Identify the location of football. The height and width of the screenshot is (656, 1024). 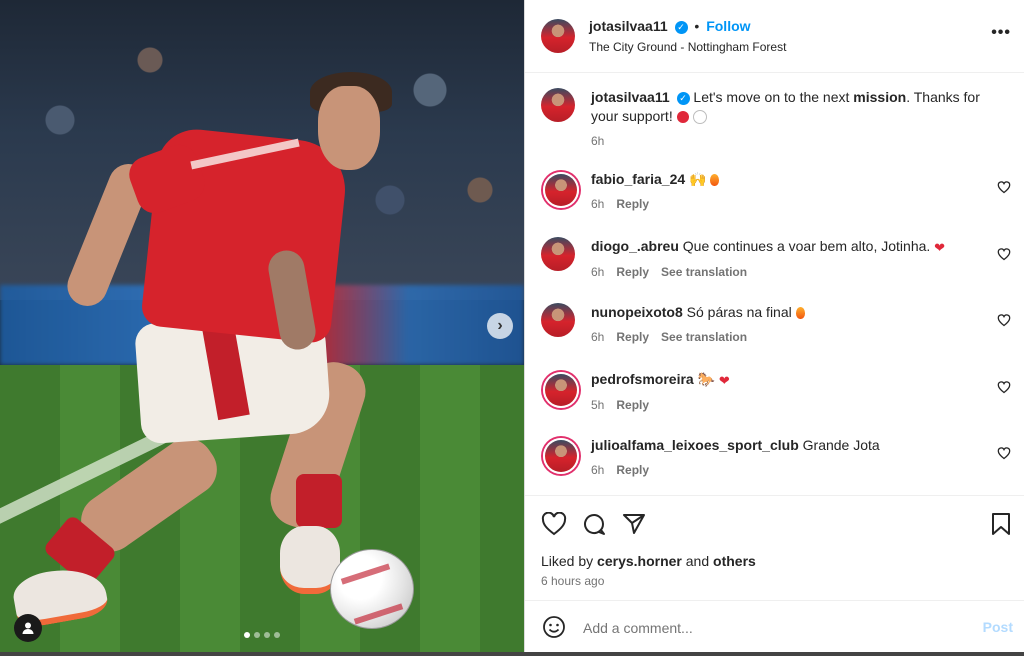
(372, 589).